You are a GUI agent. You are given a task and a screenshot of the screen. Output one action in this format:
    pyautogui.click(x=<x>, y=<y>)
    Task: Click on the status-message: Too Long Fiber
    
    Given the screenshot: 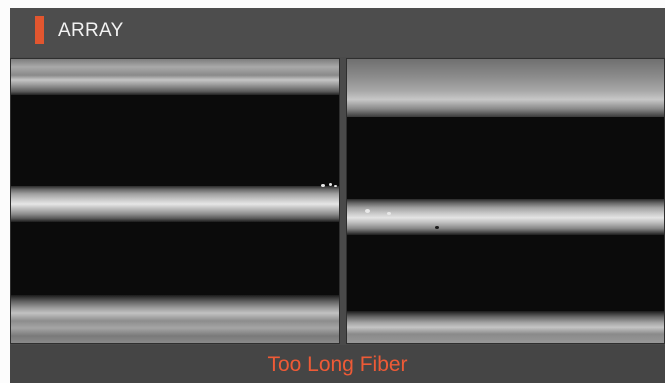 What is the action you would take?
    pyautogui.click(x=337, y=364)
    